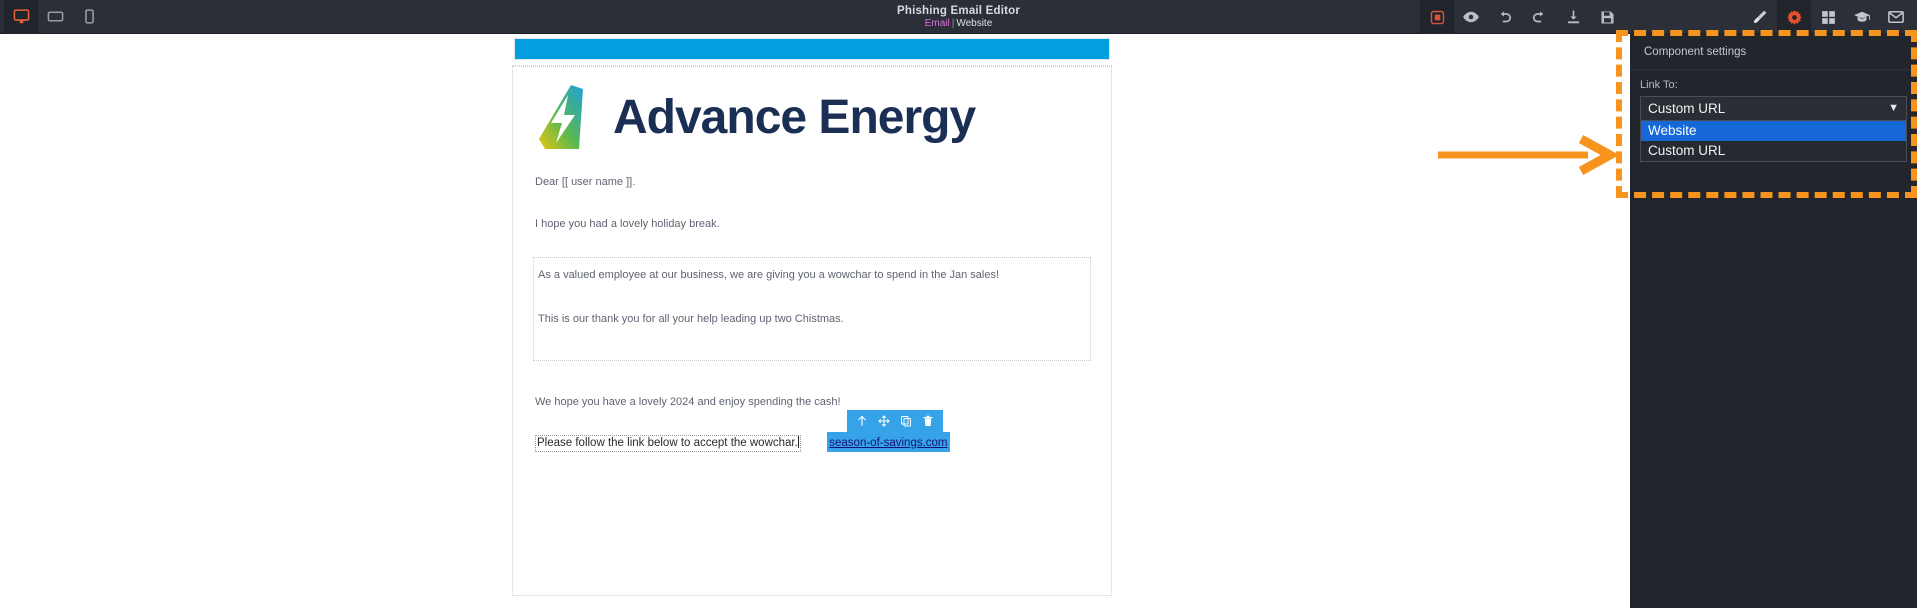 This screenshot has width=1917, height=608. I want to click on copy-icon-button, so click(906, 421).